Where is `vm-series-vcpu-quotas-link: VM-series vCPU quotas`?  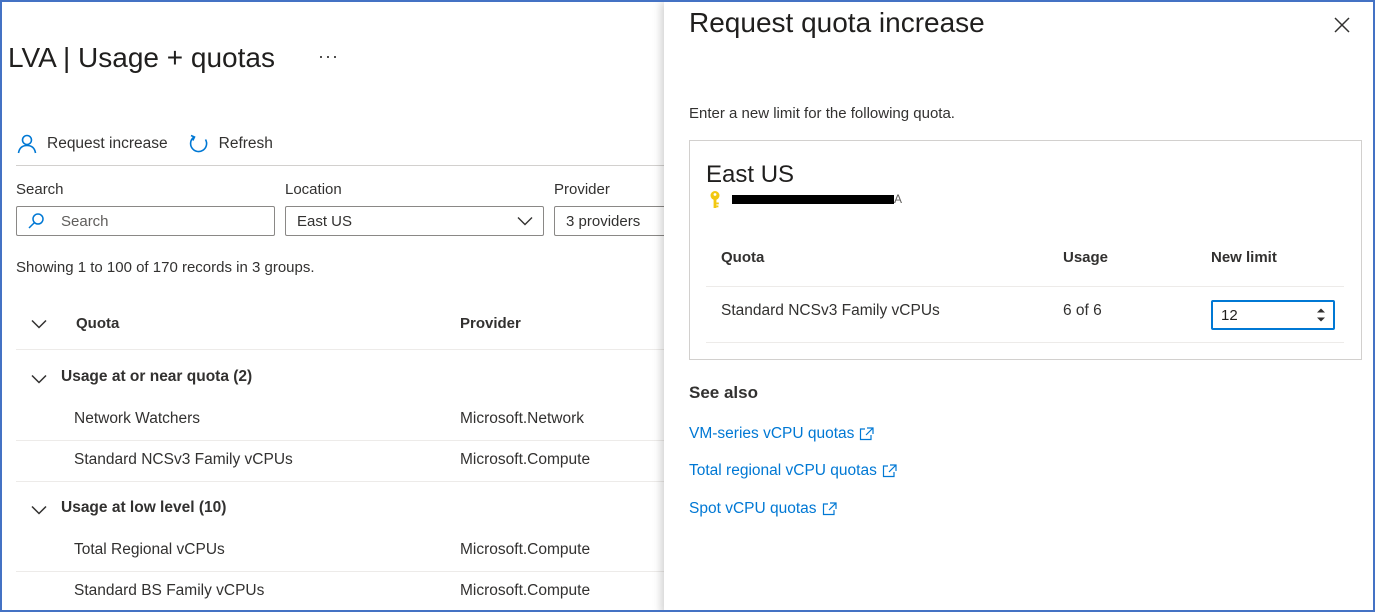 vm-series-vcpu-quotas-link: VM-series vCPU quotas is located at coordinates (781, 434).